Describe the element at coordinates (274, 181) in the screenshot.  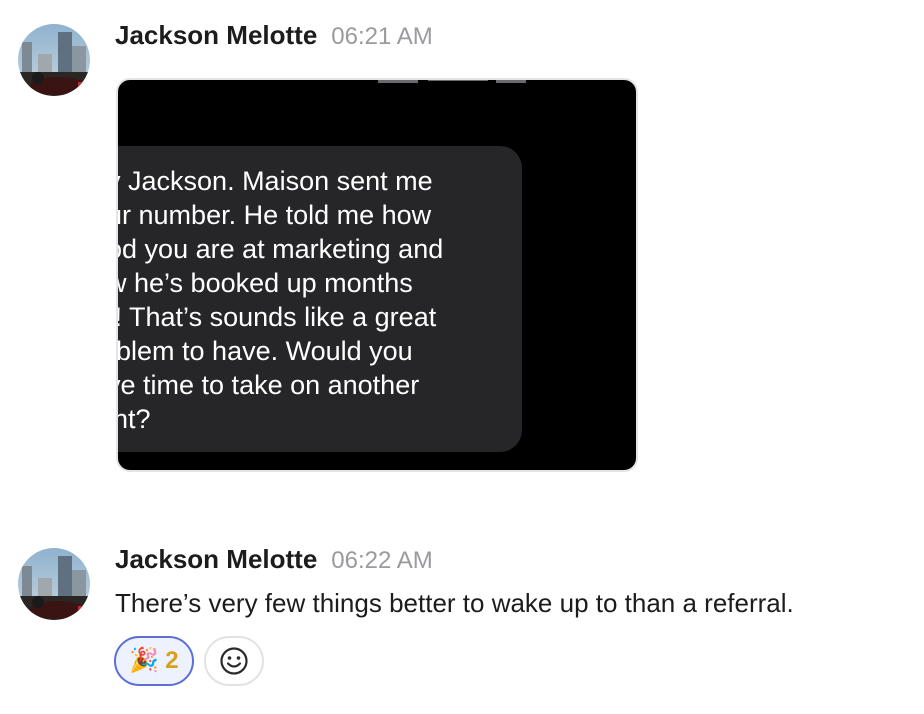
I see `screenshot-text-line: ey Jackson. Maison sent me` at that location.